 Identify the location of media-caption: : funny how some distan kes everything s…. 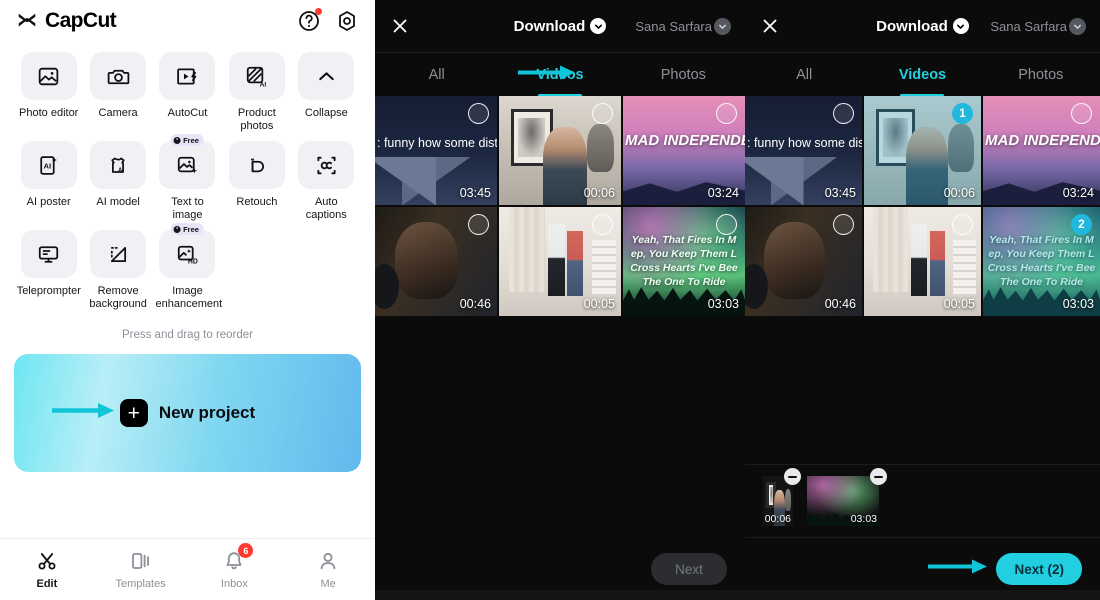
(437, 143).